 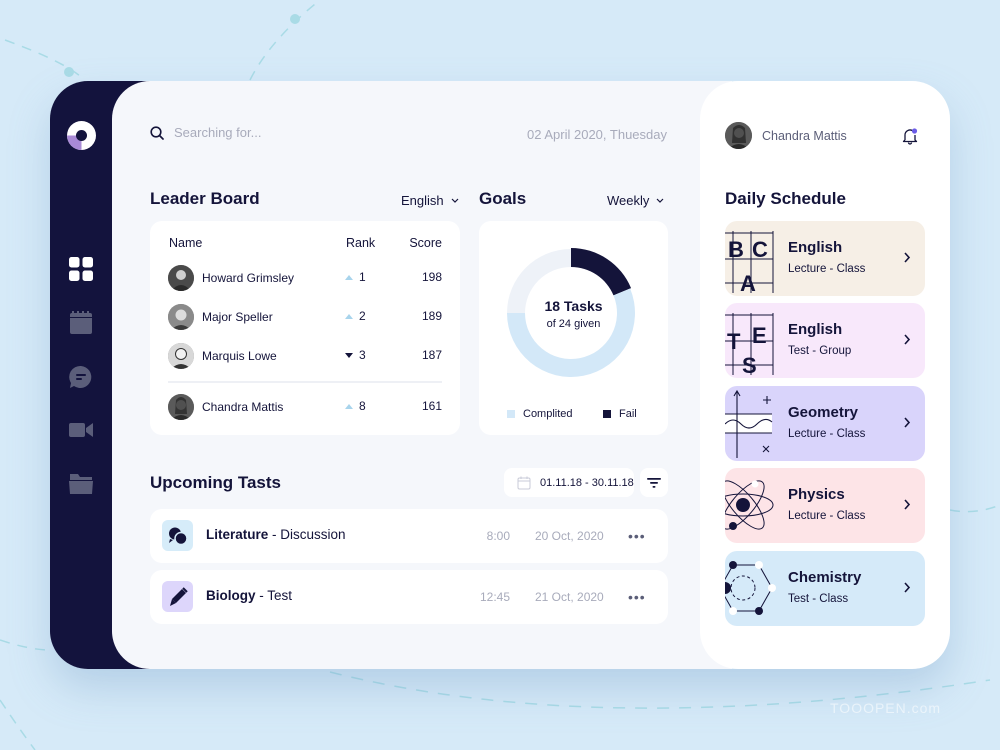 I want to click on leaderboard-row: Howard Grimsley 1 198, so click(x=305, y=278).